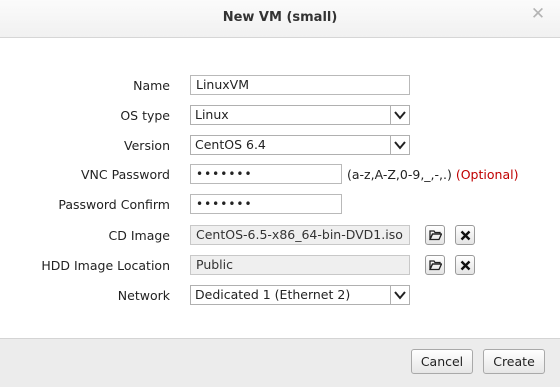  I want to click on cd-image-label: CD Image, so click(139, 235).